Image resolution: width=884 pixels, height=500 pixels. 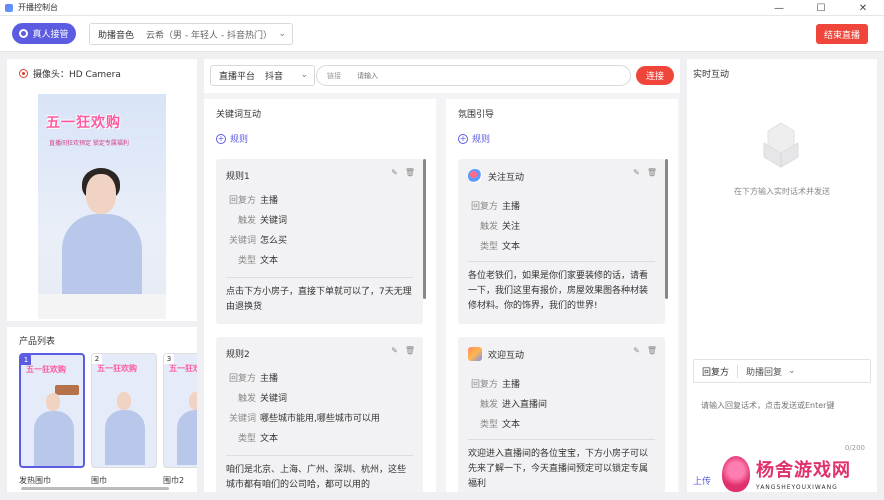 What do you see at coordinates (463, 138) in the screenshot?
I see `plus-icon: +` at bounding box center [463, 138].